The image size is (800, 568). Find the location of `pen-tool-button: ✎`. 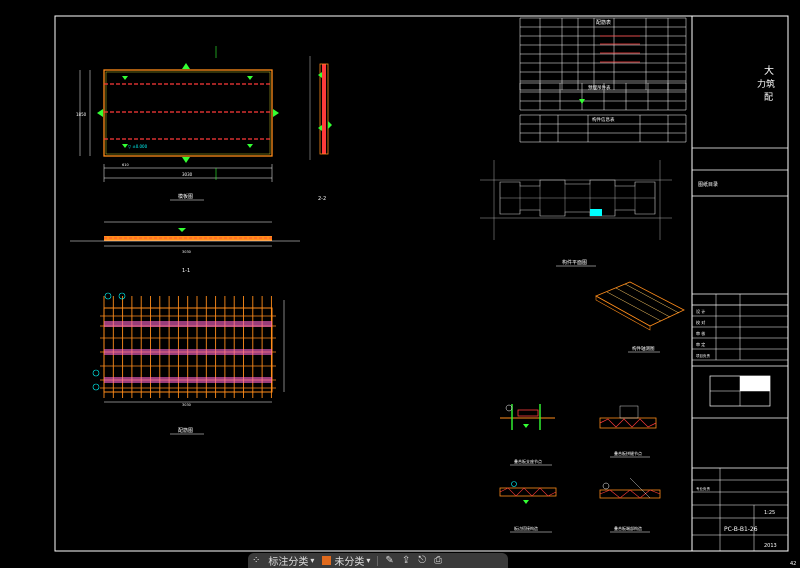

pen-tool-button: ✎ is located at coordinates (389, 560).